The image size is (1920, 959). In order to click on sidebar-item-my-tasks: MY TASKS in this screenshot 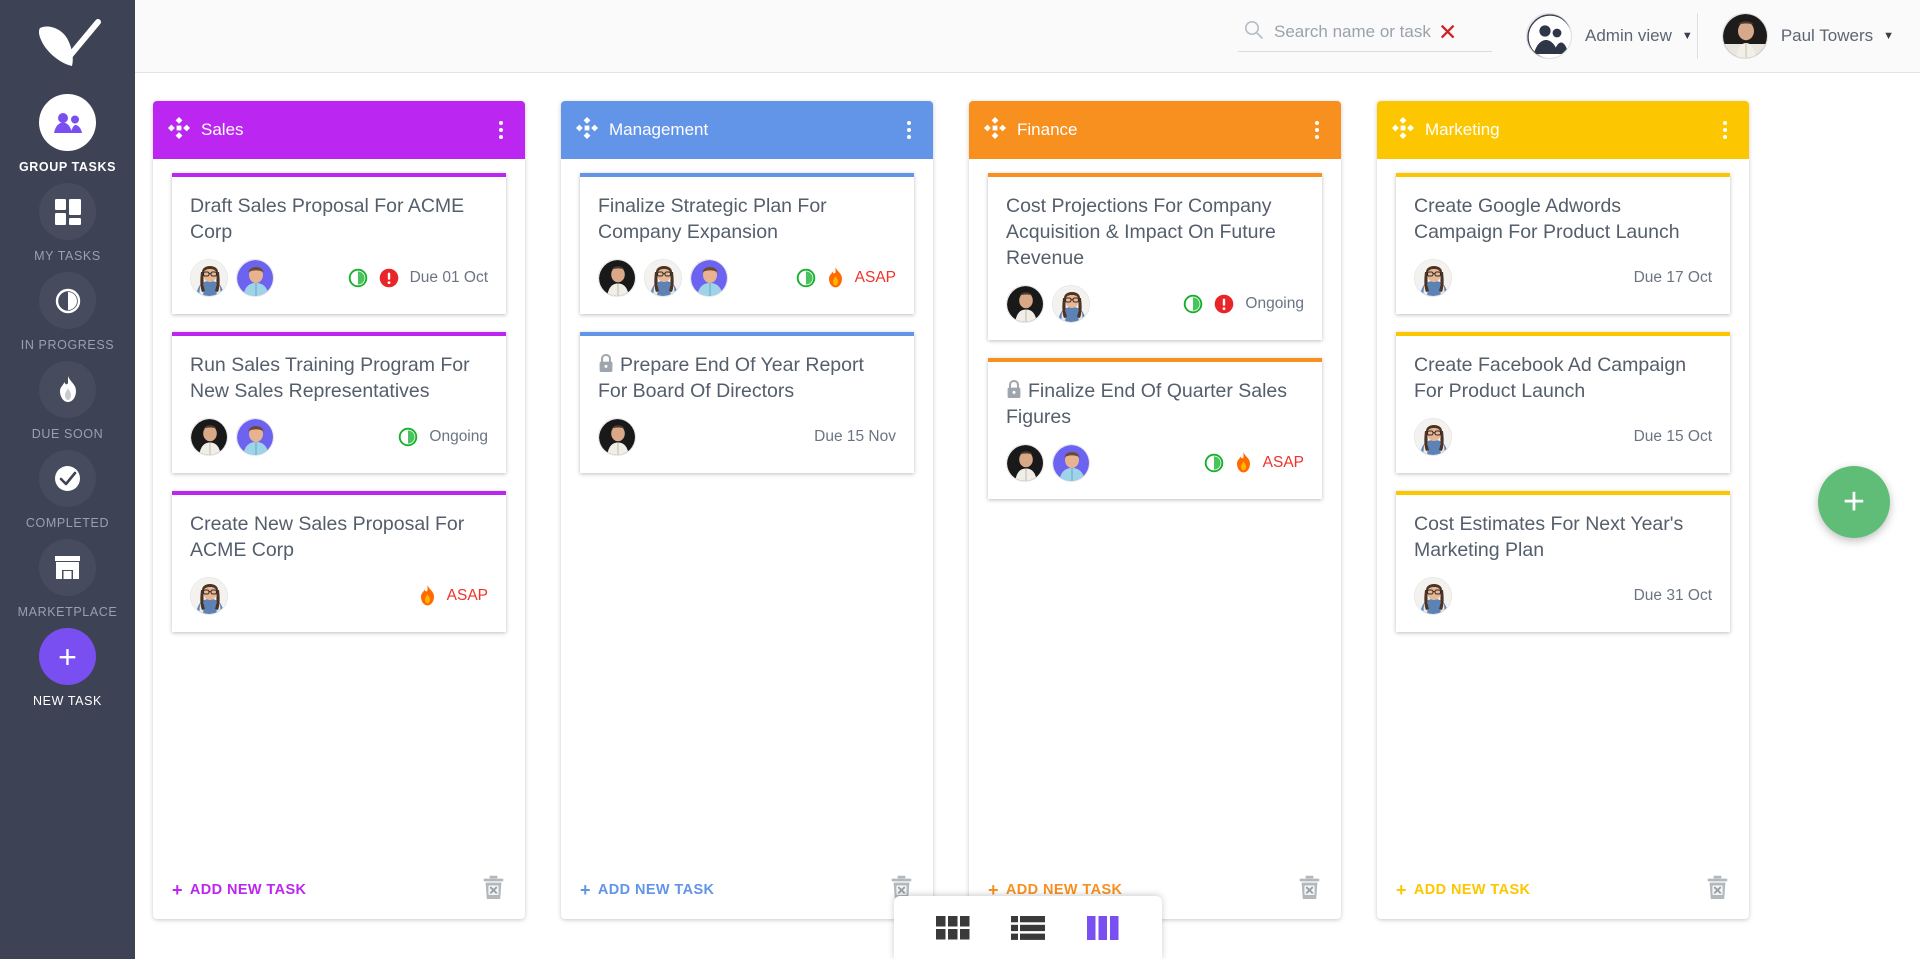, I will do `click(67, 223)`.